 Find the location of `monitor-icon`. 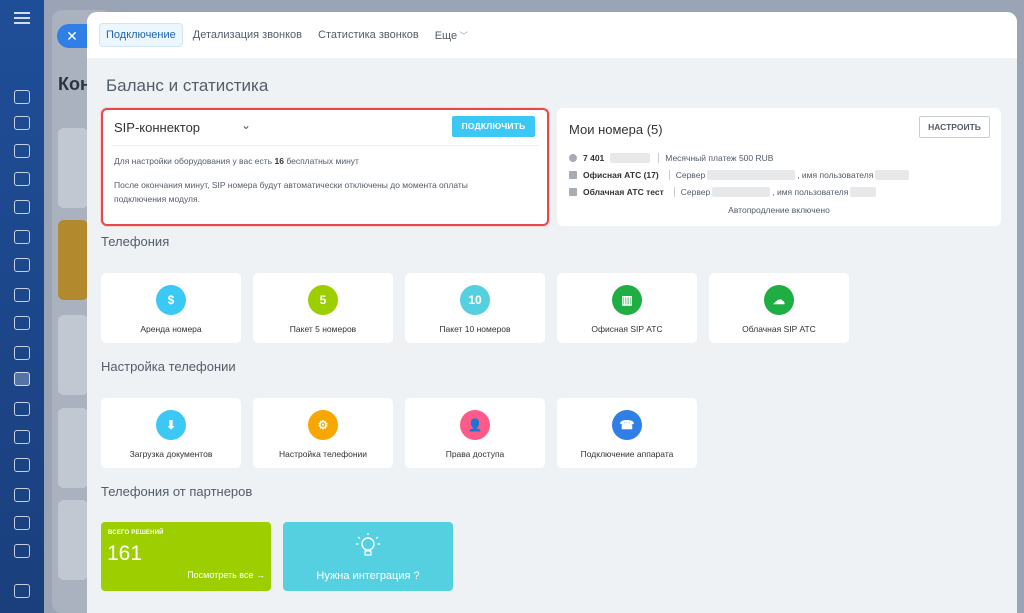

monitor-icon is located at coordinates (22, 523).